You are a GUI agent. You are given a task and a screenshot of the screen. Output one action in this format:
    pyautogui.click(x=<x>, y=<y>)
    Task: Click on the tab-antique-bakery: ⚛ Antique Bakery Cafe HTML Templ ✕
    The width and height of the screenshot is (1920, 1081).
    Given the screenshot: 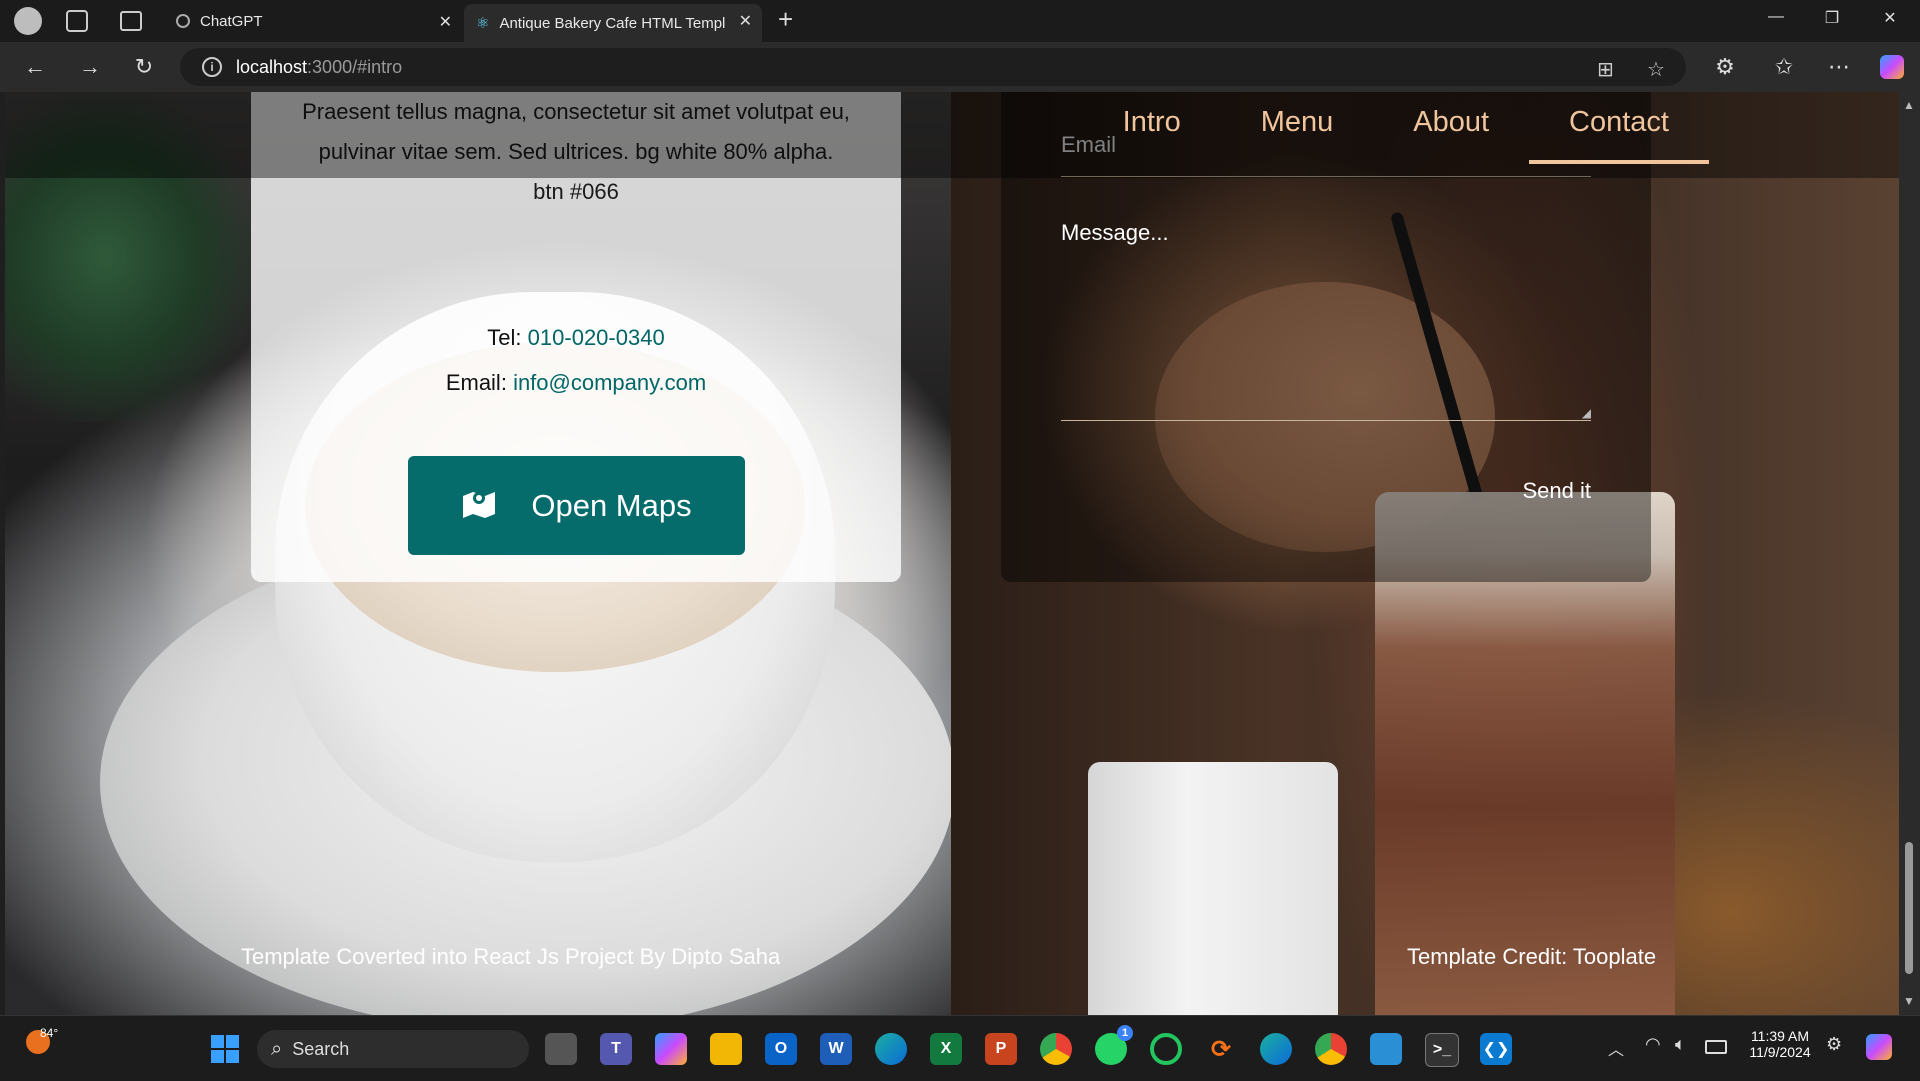 What is the action you would take?
    pyautogui.click(x=613, y=23)
    